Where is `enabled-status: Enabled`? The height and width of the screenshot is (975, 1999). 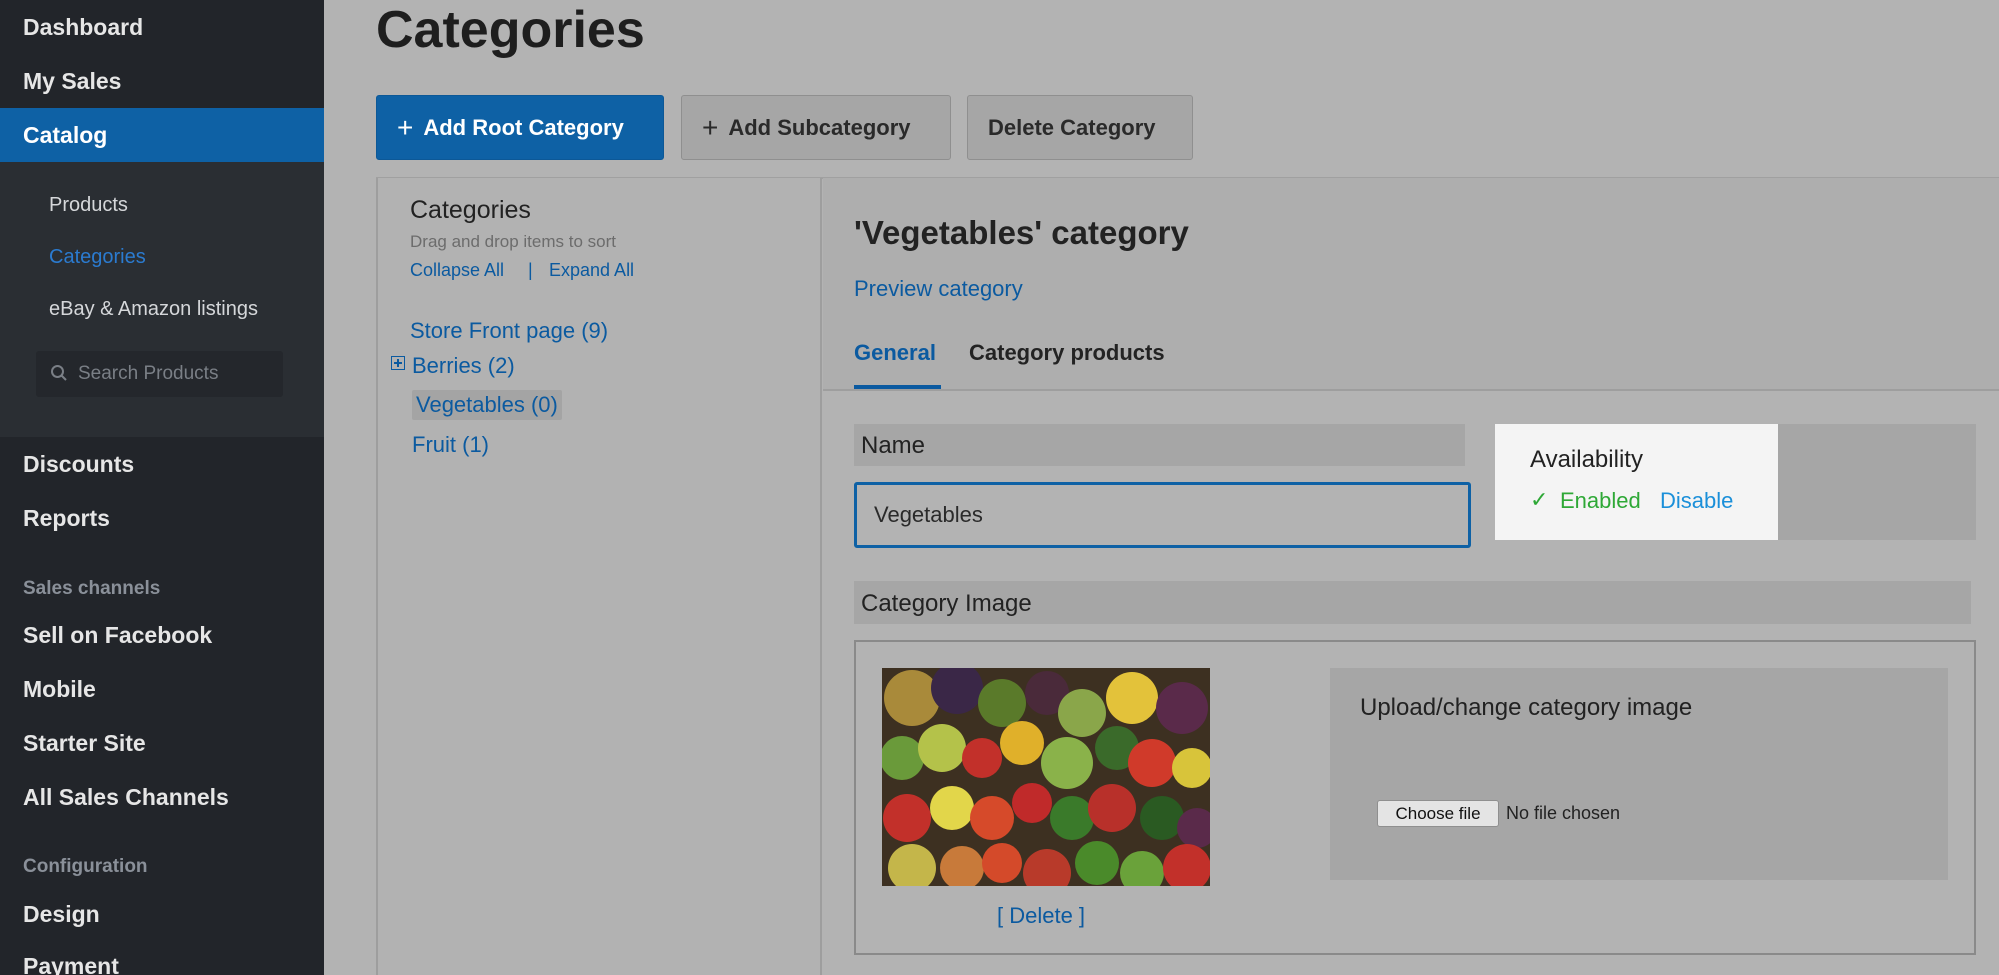 enabled-status: Enabled is located at coordinates (1600, 500).